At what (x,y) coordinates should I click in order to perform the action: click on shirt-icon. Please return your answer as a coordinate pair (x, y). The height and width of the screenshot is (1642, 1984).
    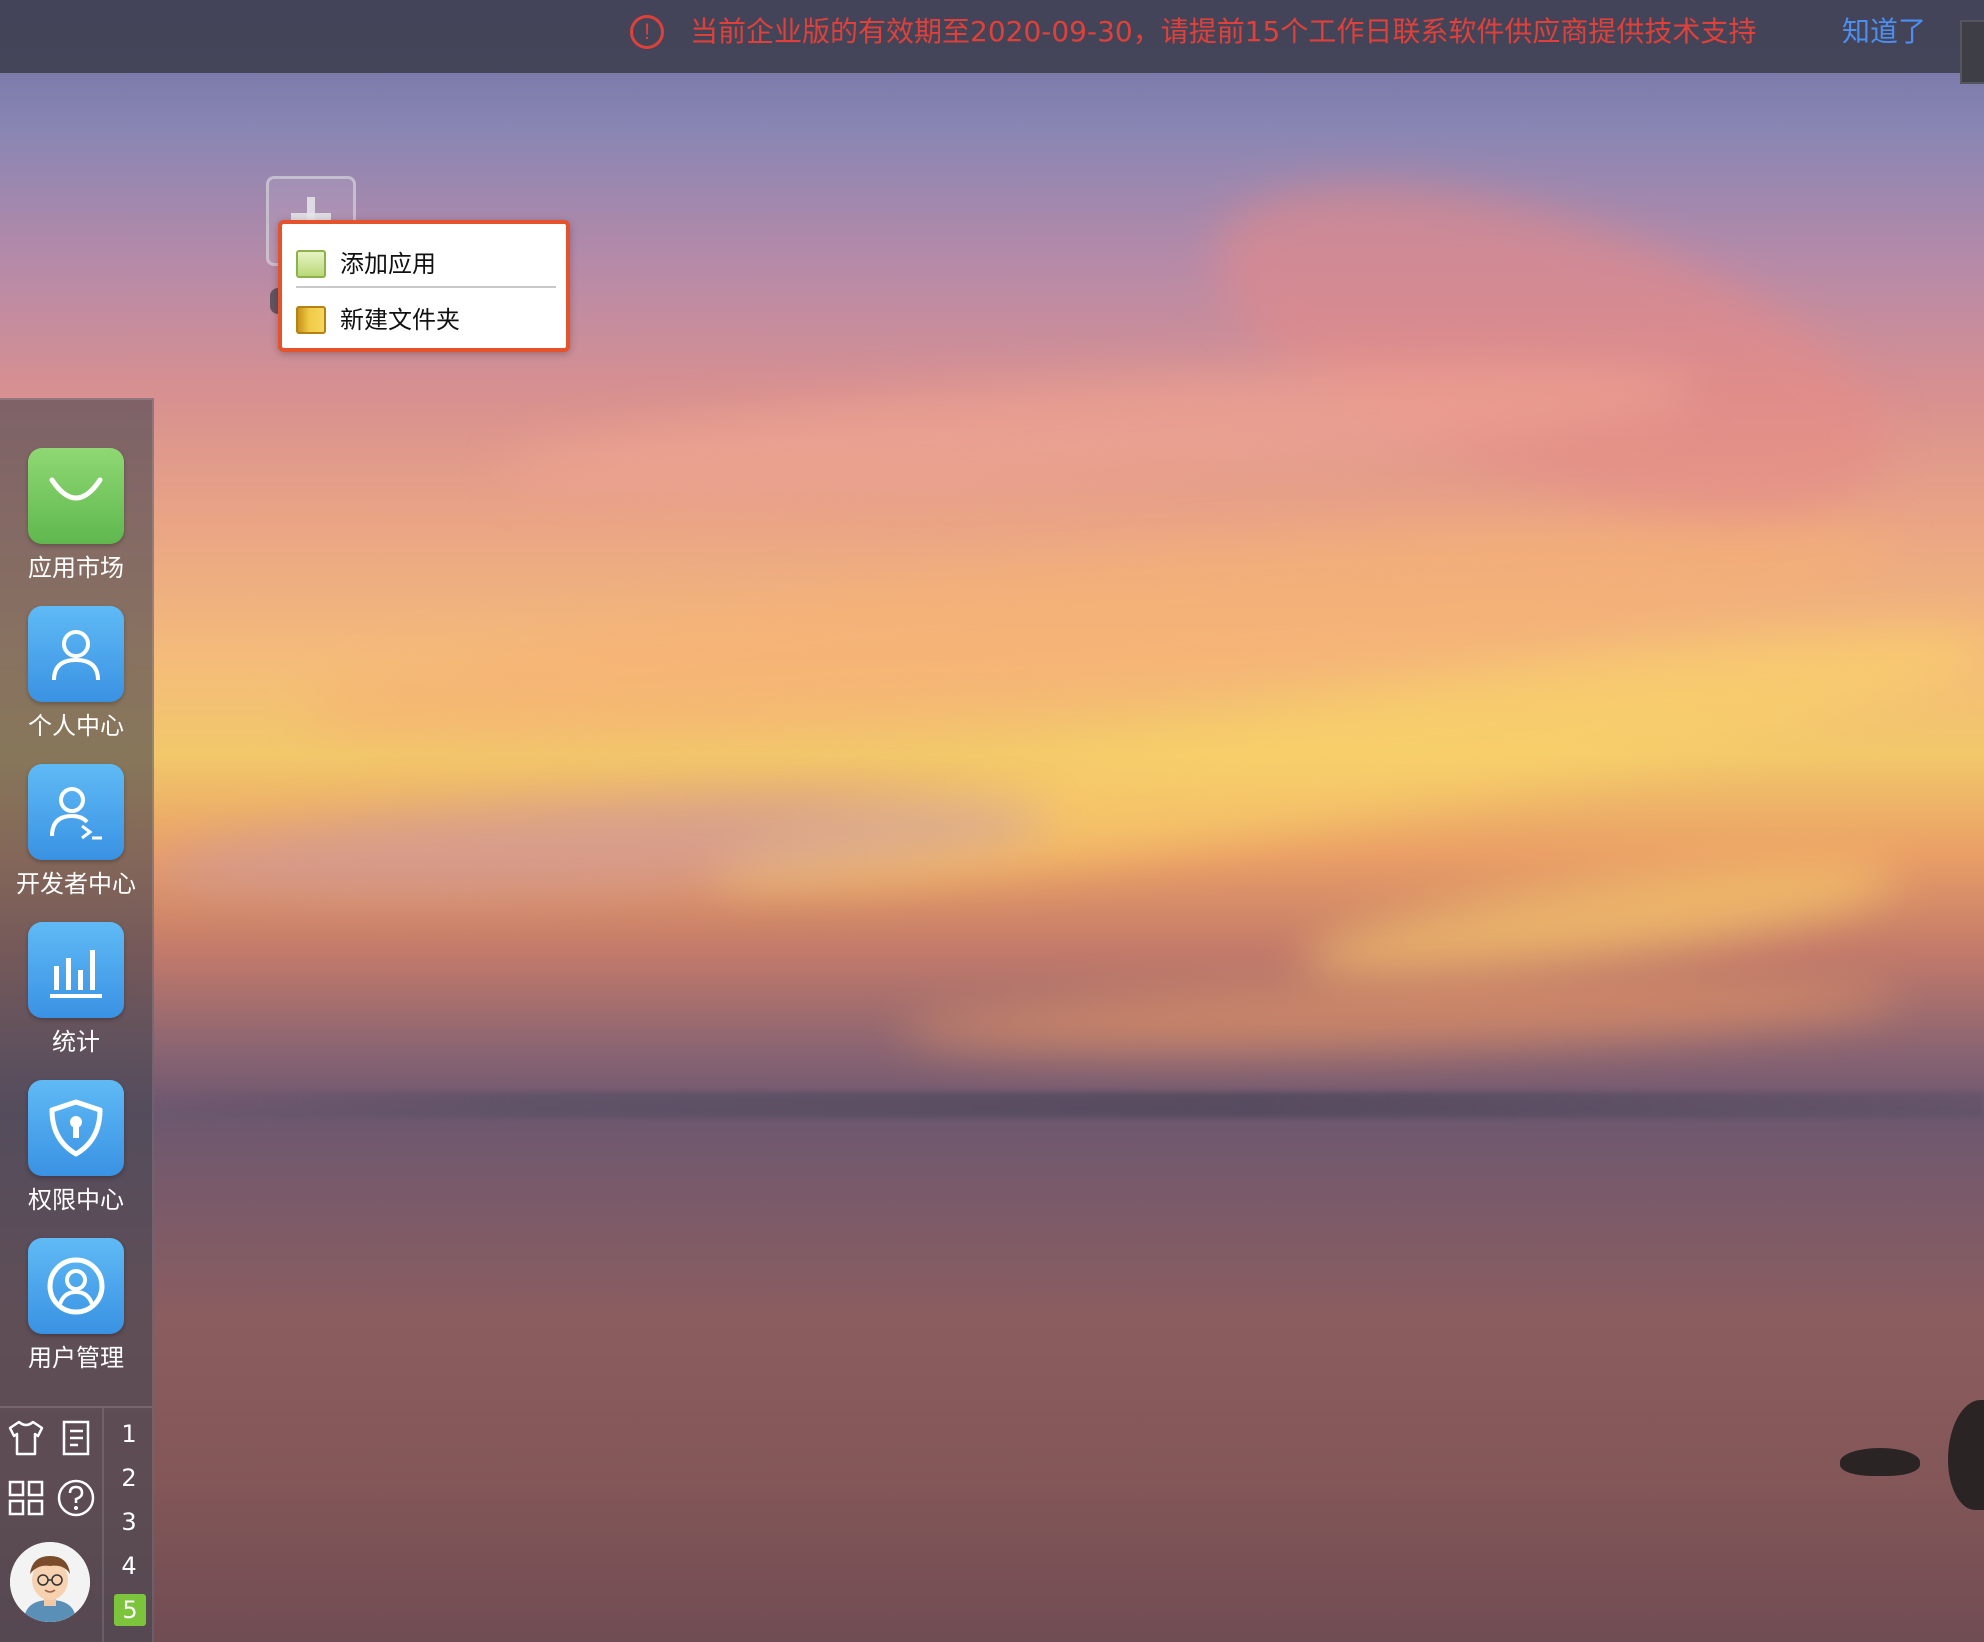
    Looking at the image, I should click on (26, 1438).